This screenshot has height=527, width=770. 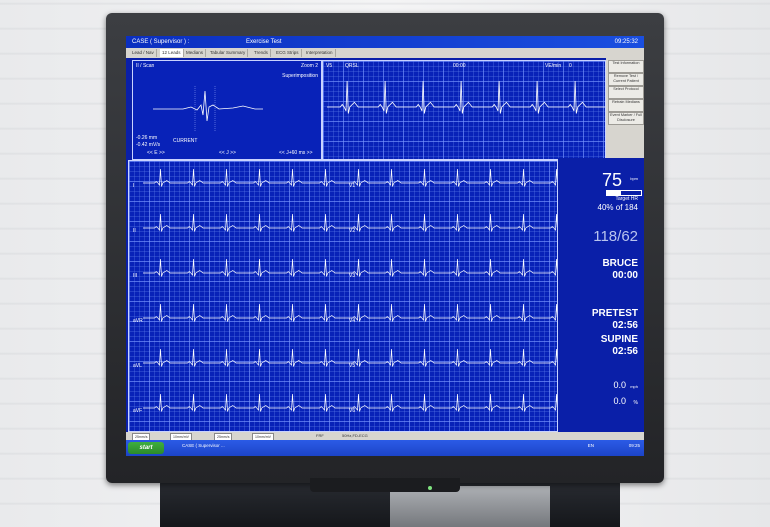 I want to click on lead-marker-v2: V2, so click(x=352, y=231).